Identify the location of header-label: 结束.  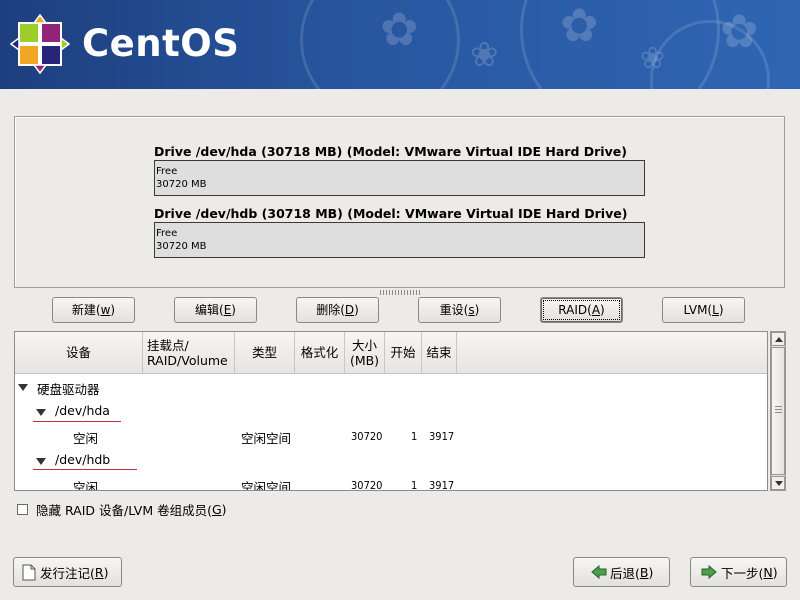
(439, 352).